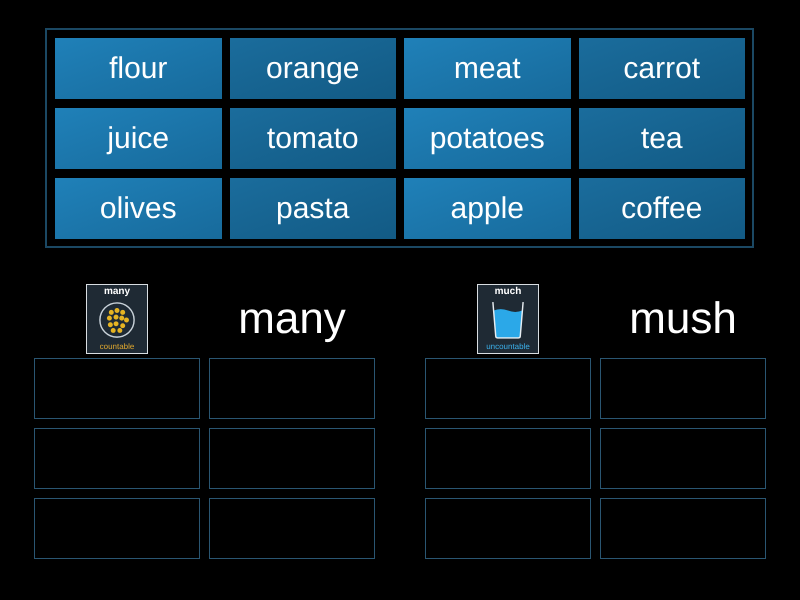  Describe the element at coordinates (313, 138) in the screenshot. I see `word-tile: tomato` at that location.